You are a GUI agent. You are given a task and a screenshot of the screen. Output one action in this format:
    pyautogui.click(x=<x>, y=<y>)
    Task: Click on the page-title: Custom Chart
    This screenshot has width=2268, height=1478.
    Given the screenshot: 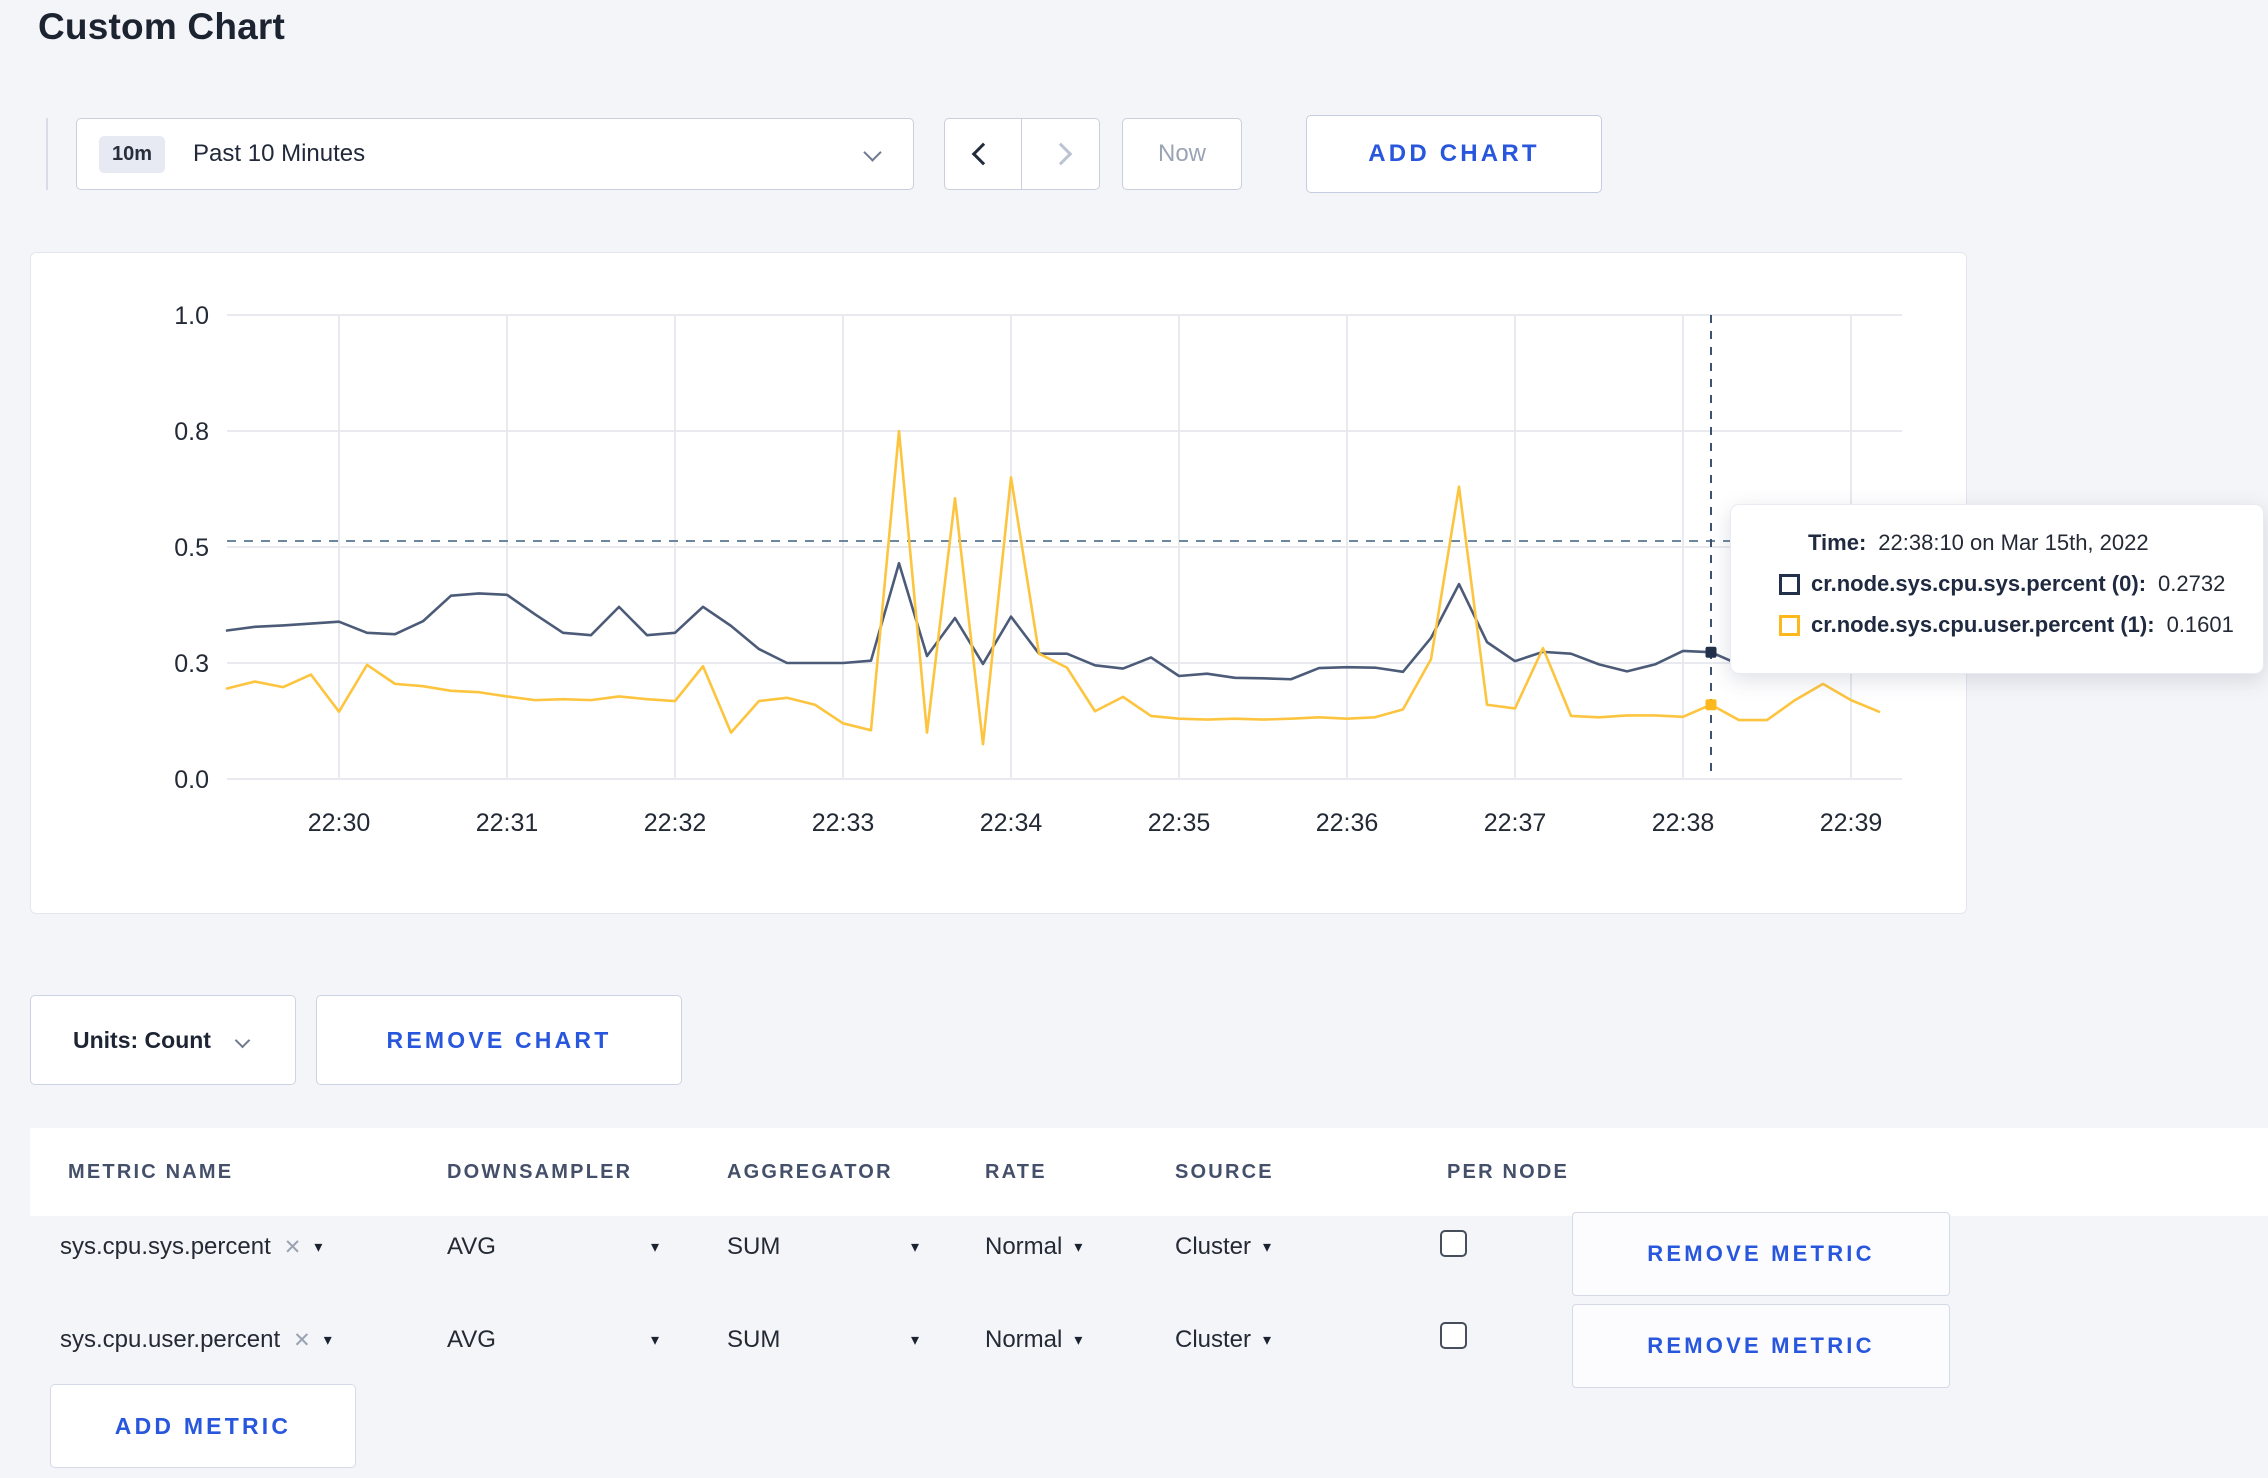 What is the action you would take?
    pyautogui.click(x=162, y=26)
    